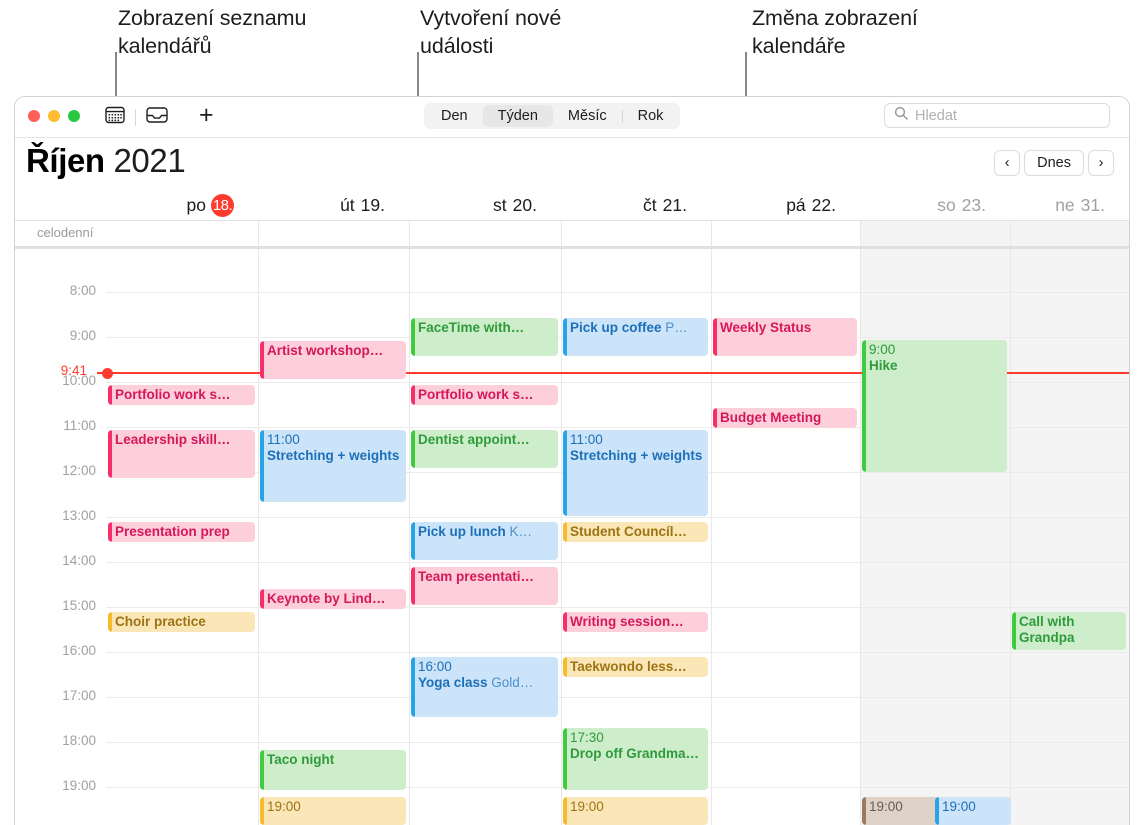 The image size is (1144, 825). What do you see at coordinates (107, 373) in the screenshot?
I see `current-time-dot` at bounding box center [107, 373].